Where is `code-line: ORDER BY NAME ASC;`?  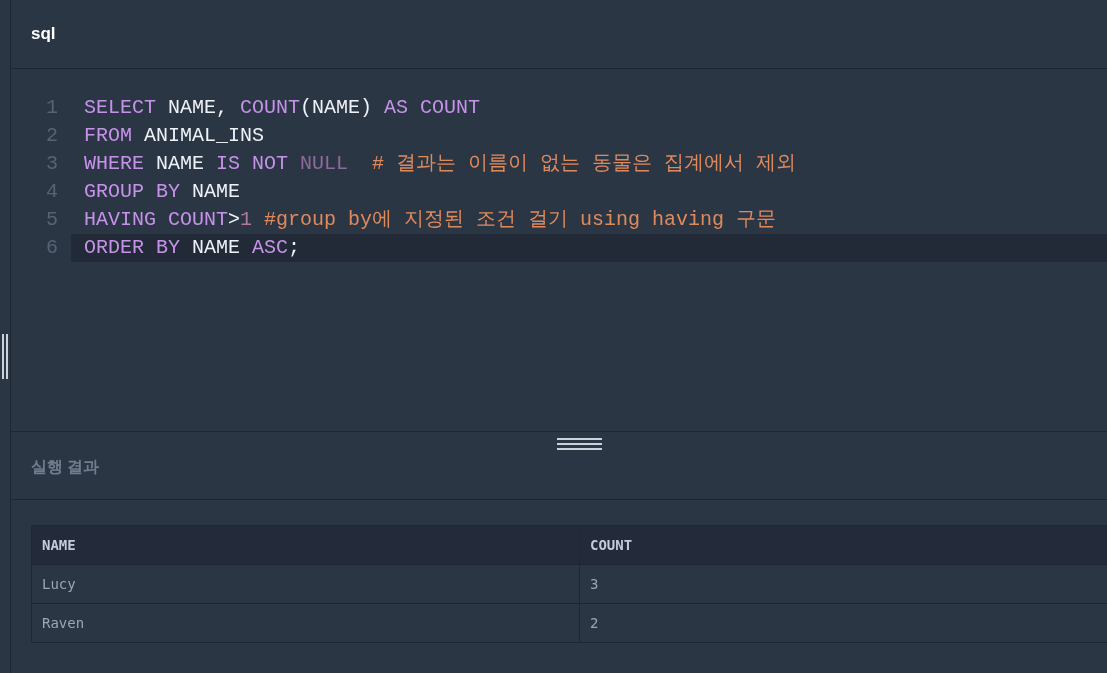 code-line: ORDER BY NAME ASC; is located at coordinates (192, 248).